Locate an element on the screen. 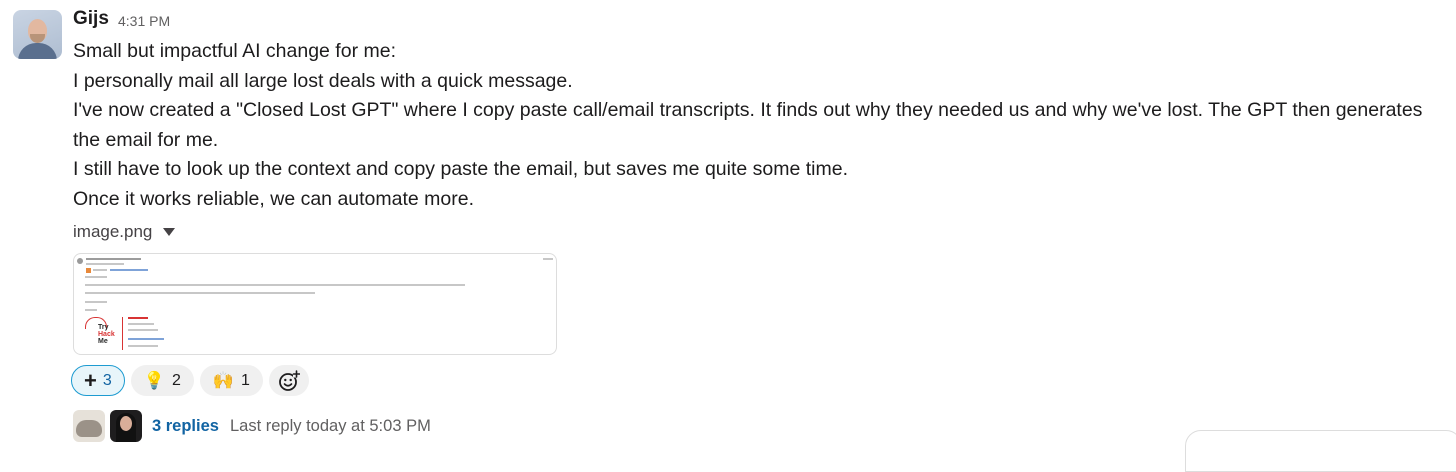 This screenshot has height=472, width=1456. reactions-bar: + 3 💡 2 🙌 1 is located at coordinates (190, 380).